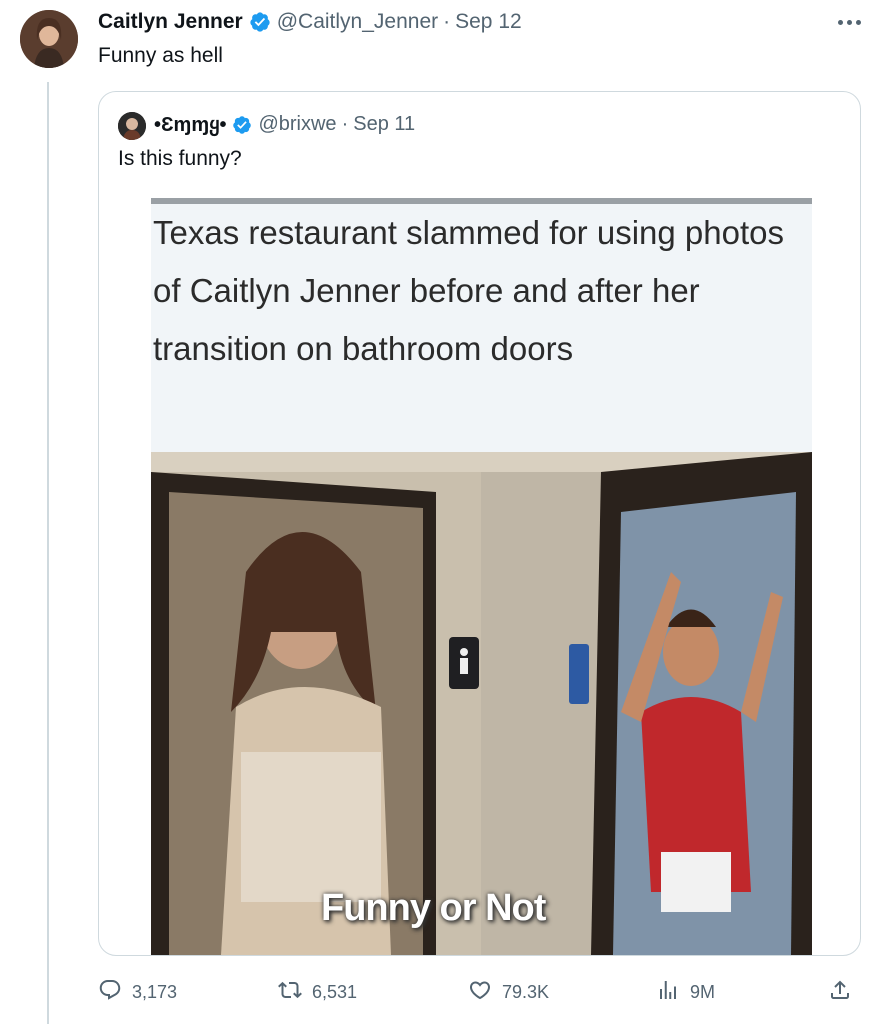  Describe the element at coordinates (685, 992) in the screenshot. I see `views-button: 9M` at that location.